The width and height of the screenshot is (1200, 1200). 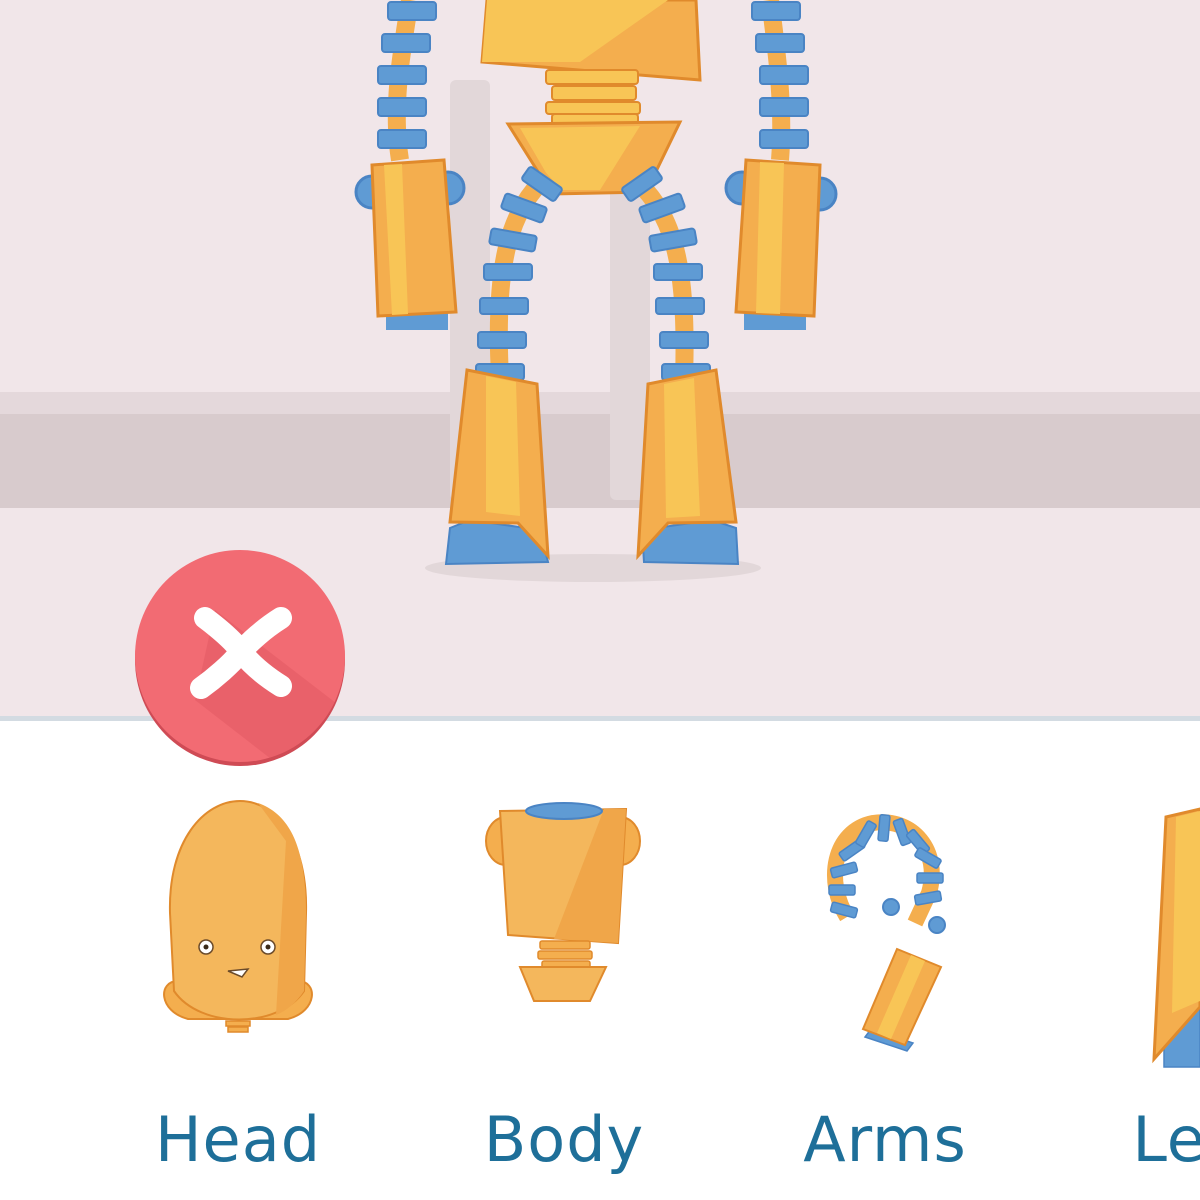 What do you see at coordinates (1138, 978) in the screenshot?
I see `part-tile-legs: Legs` at bounding box center [1138, 978].